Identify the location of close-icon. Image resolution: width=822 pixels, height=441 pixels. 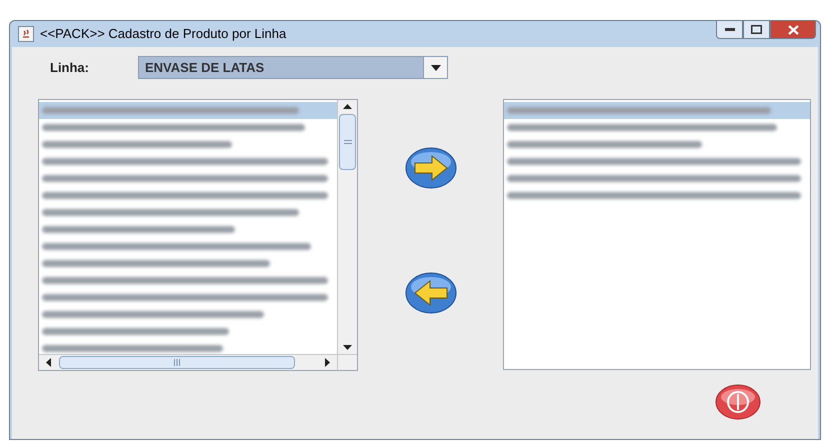
(793, 29).